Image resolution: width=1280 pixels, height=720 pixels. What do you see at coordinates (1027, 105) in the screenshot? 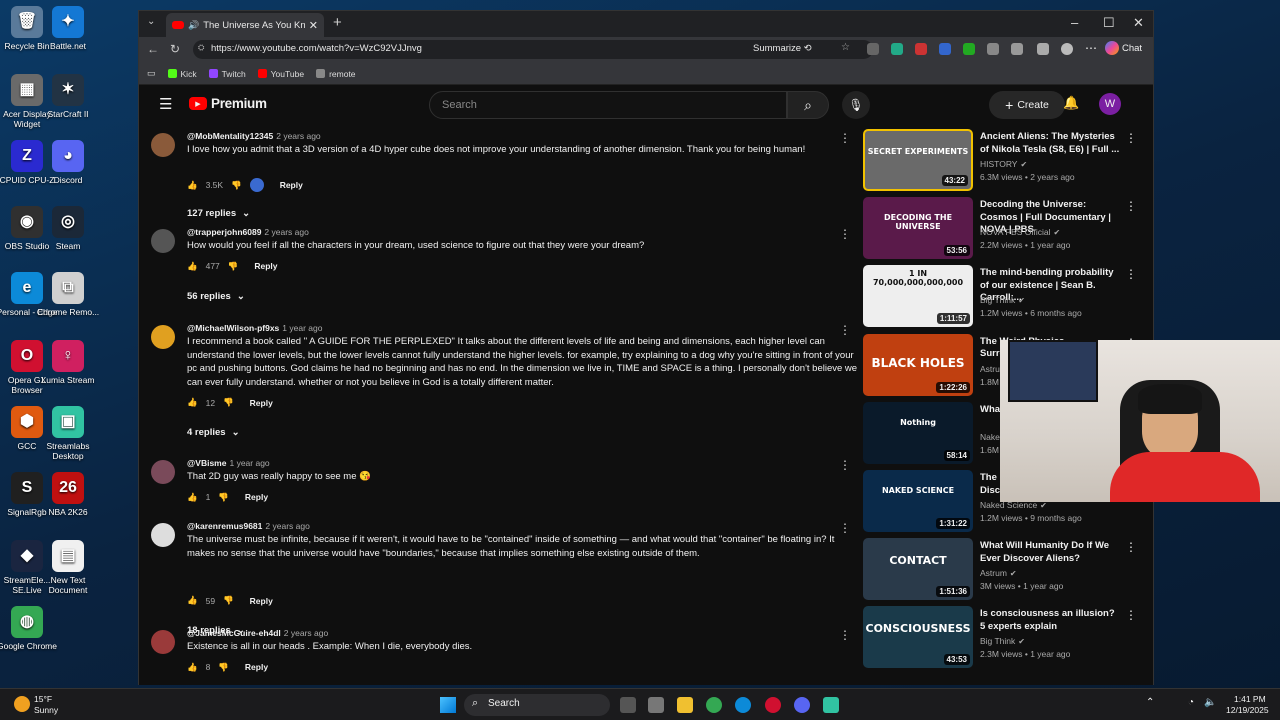
I see `create-button: + Create` at bounding box center [1027, 105].